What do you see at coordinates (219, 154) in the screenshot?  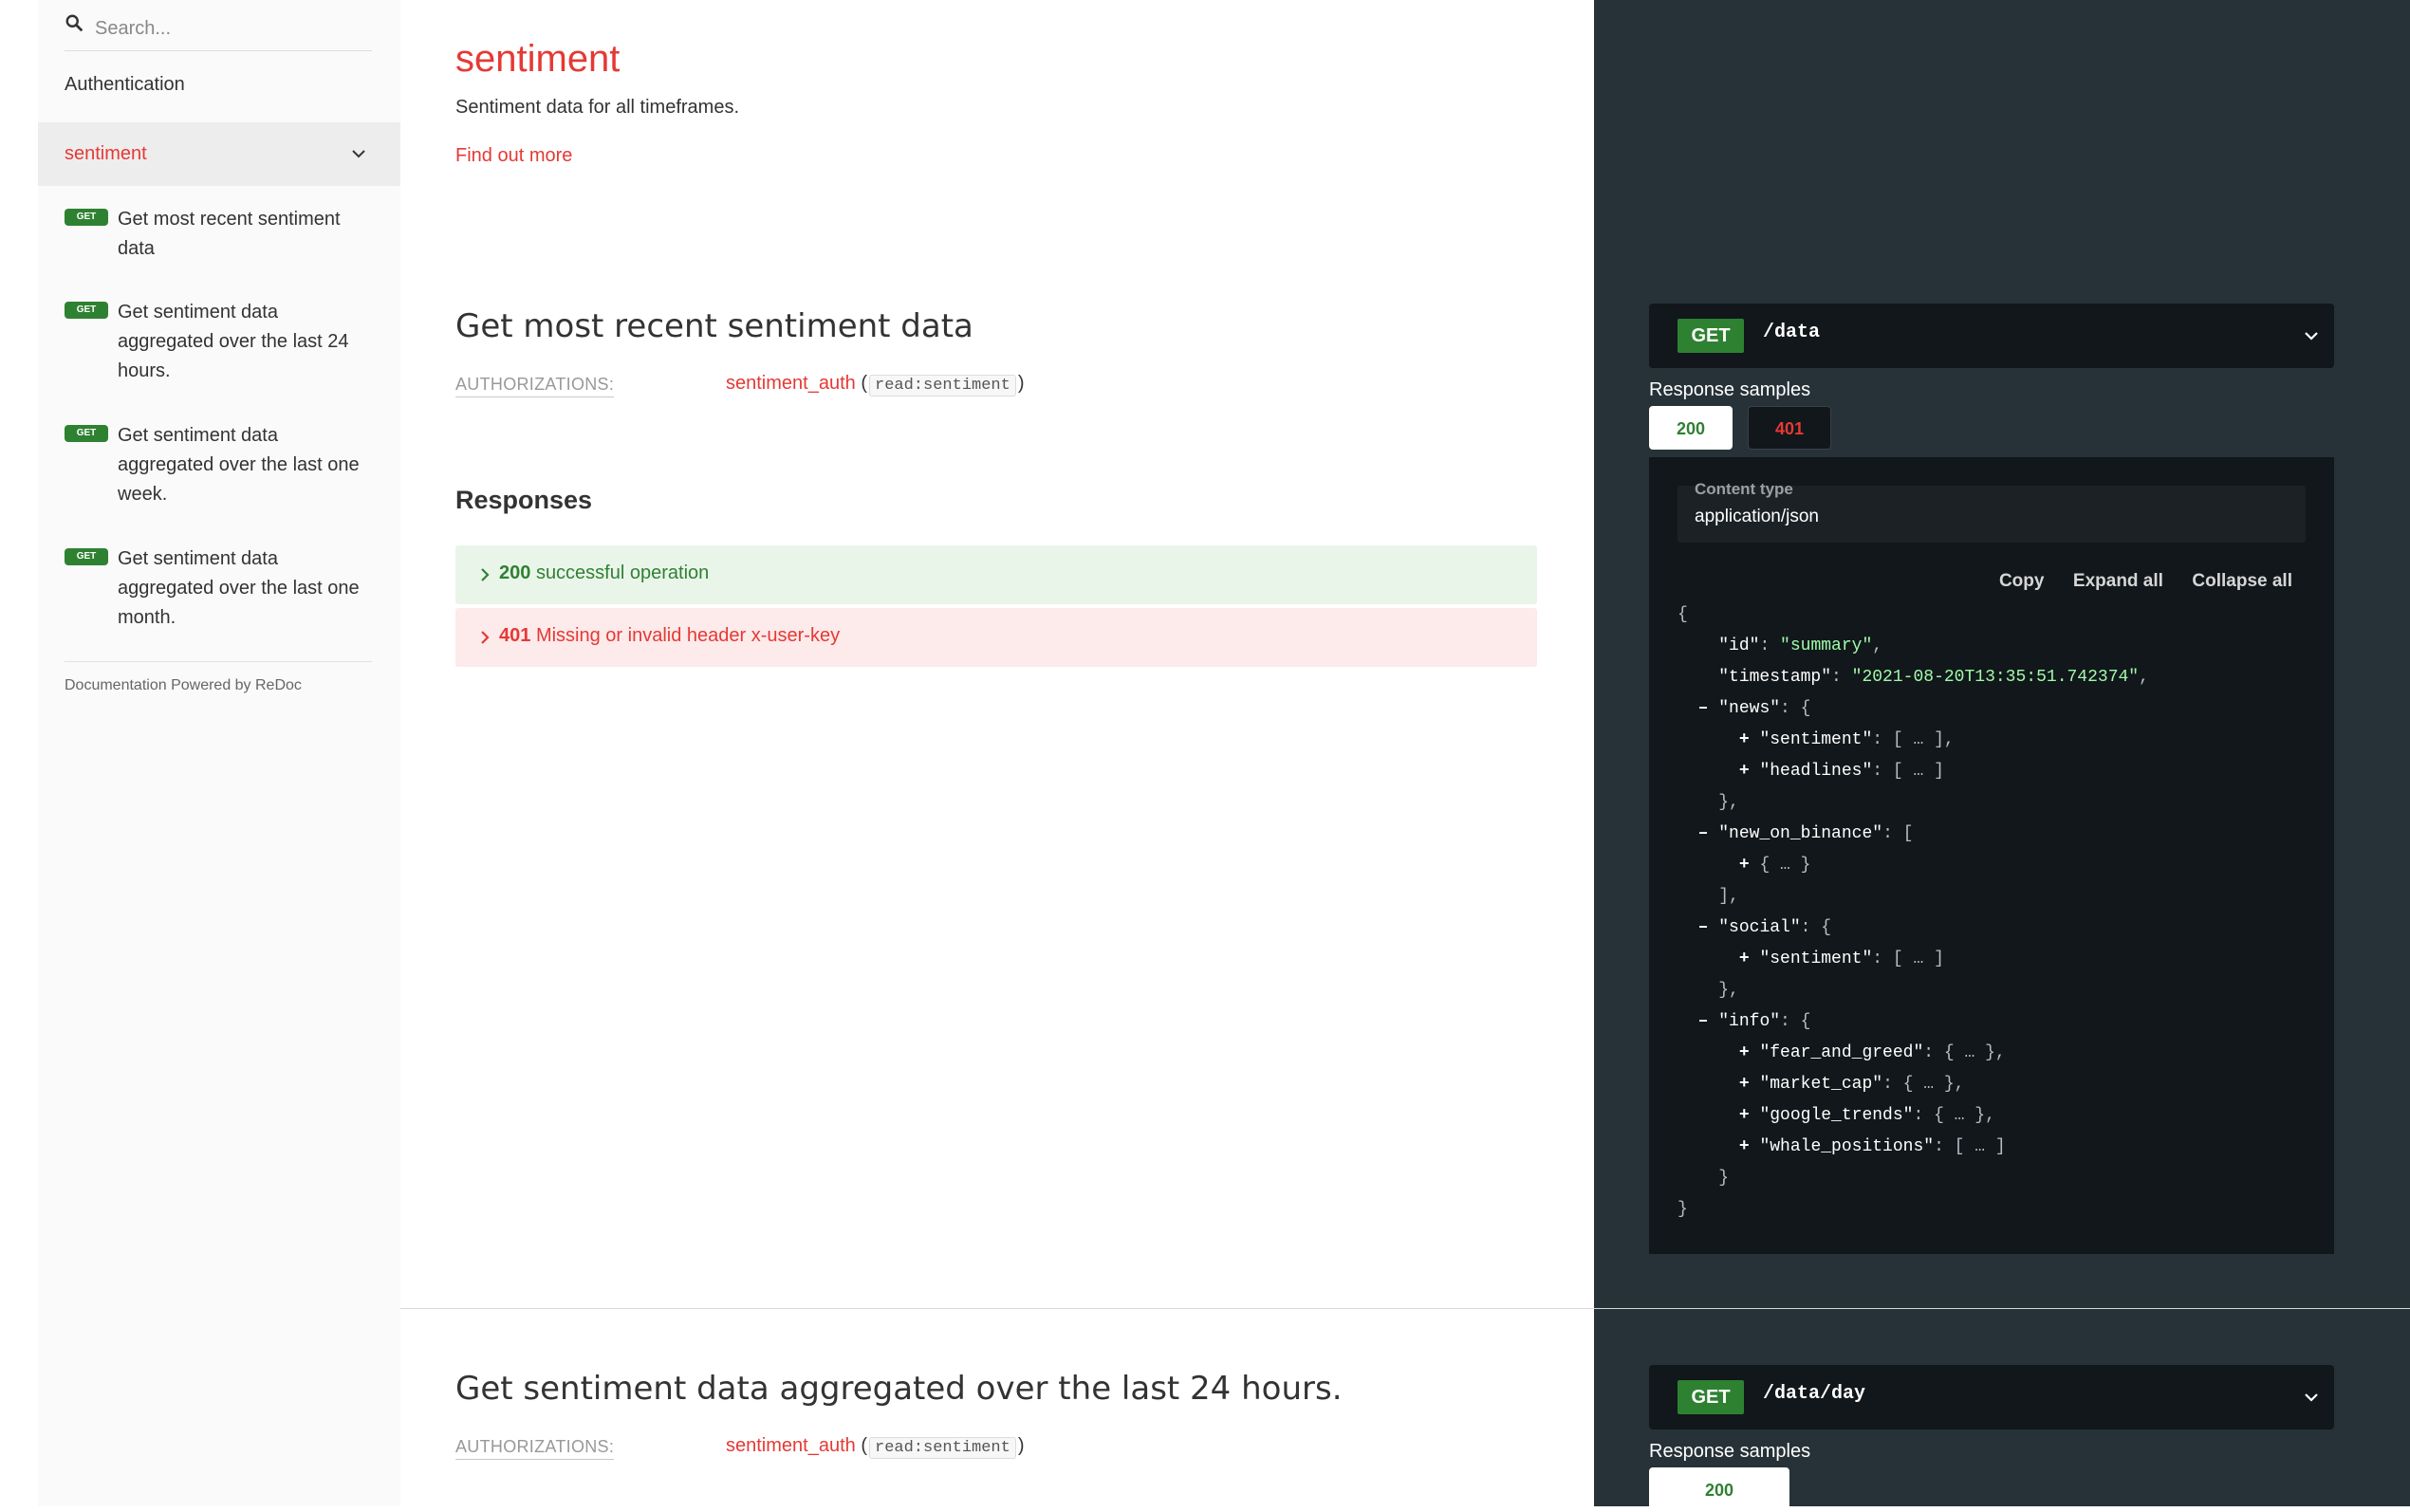 I see `sidebar-item-sentiment: sentiment` at bounding box center [219, 154].